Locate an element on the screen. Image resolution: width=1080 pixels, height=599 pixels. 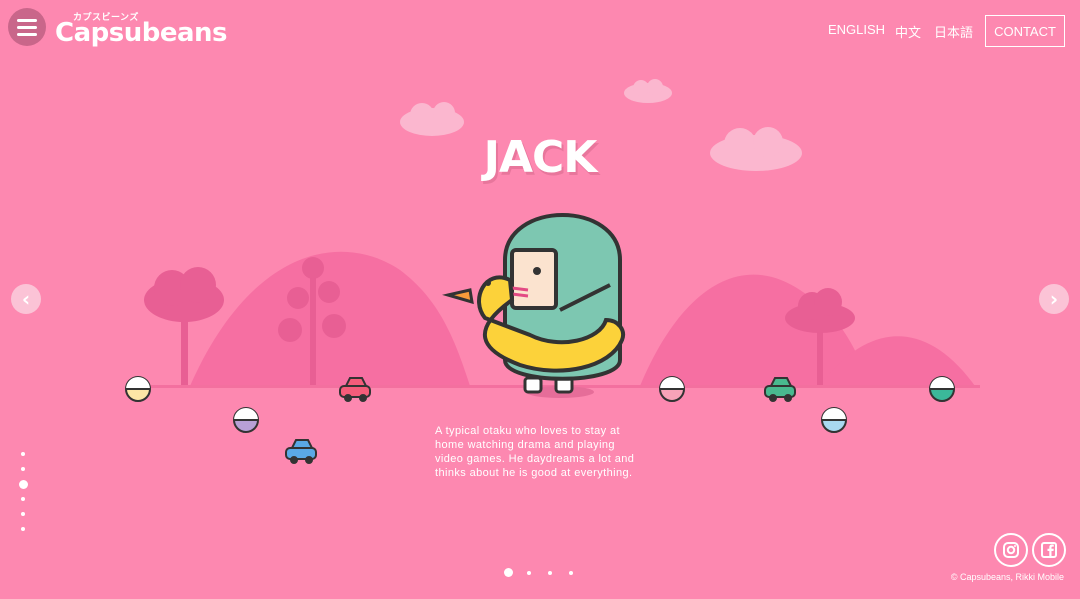
contact-button: CONTACT is located at coordinates (1025, 31).